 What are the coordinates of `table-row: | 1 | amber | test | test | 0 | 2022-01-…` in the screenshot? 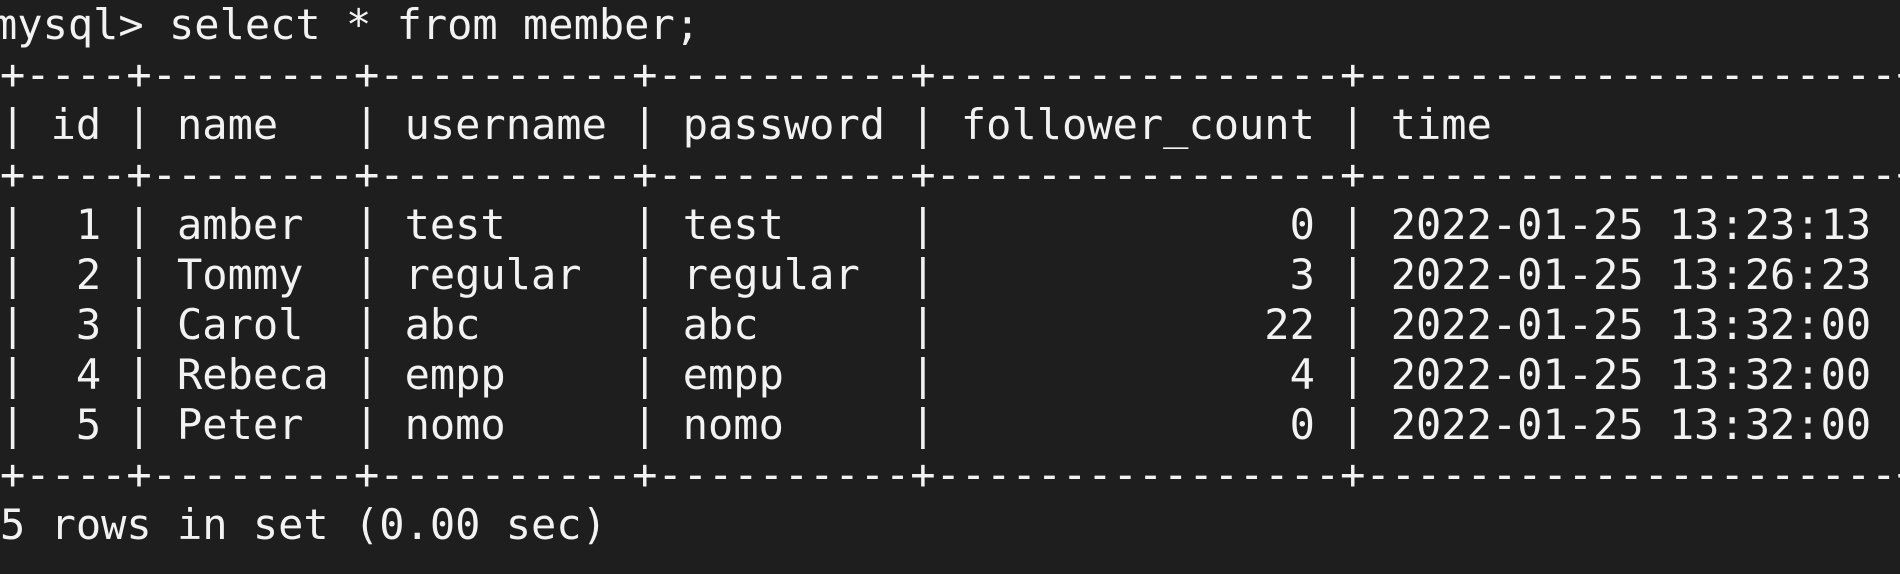 It's located at (950, 224).